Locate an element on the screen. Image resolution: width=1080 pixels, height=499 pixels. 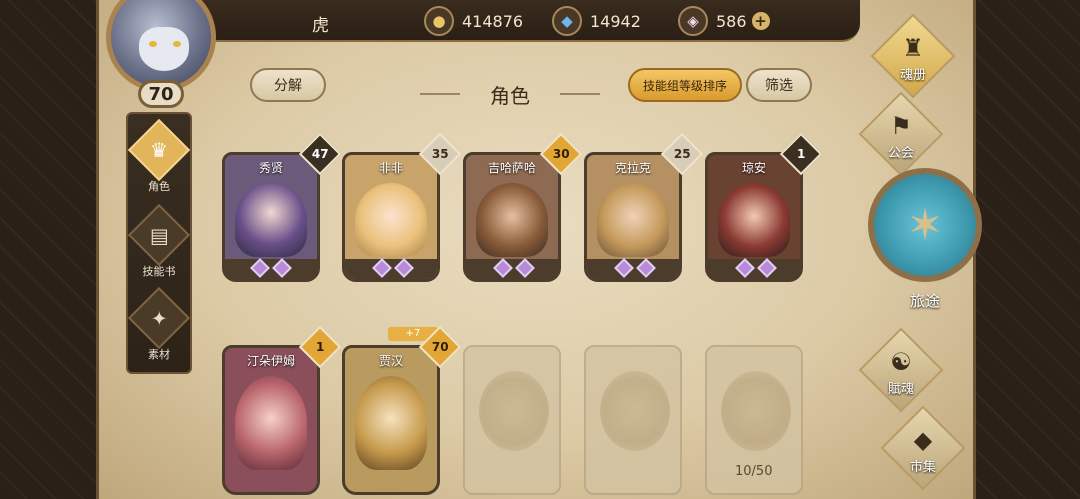
menu-item-characters: ♛ 角色 is located at coordinates (159, 157).